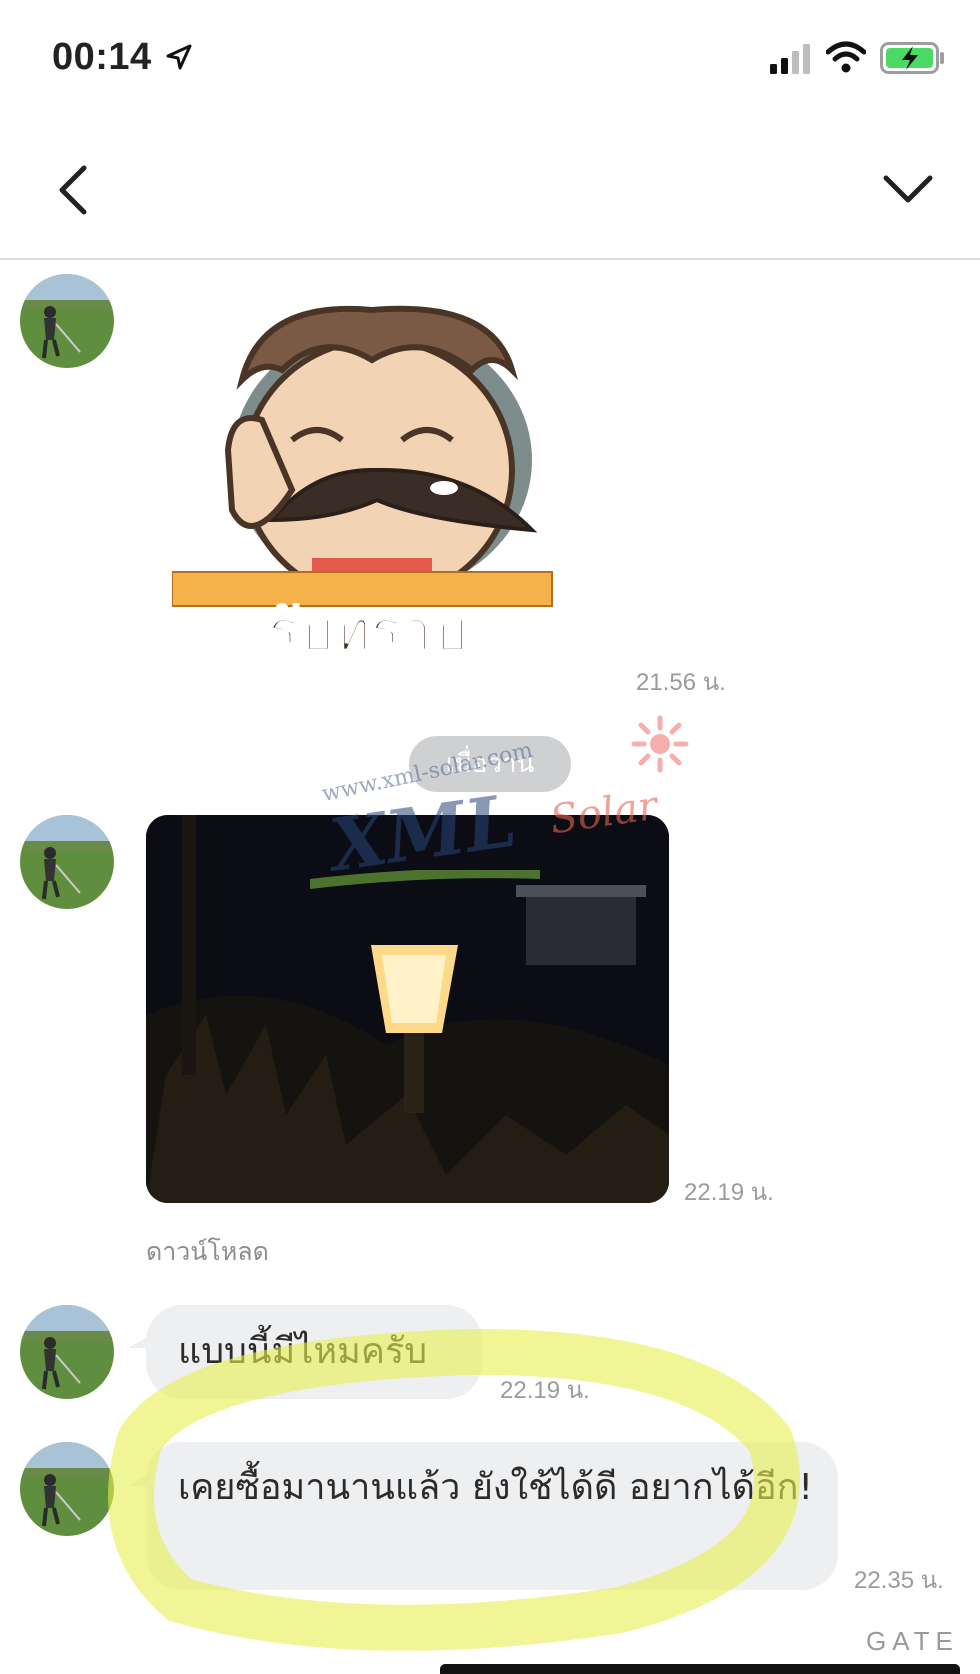 The width and height of the screenshot is (980, 1674). What do you see at coordinates (790, 59) in the screenshot?
I see `signal-icon` at bounding box center [790, 59].